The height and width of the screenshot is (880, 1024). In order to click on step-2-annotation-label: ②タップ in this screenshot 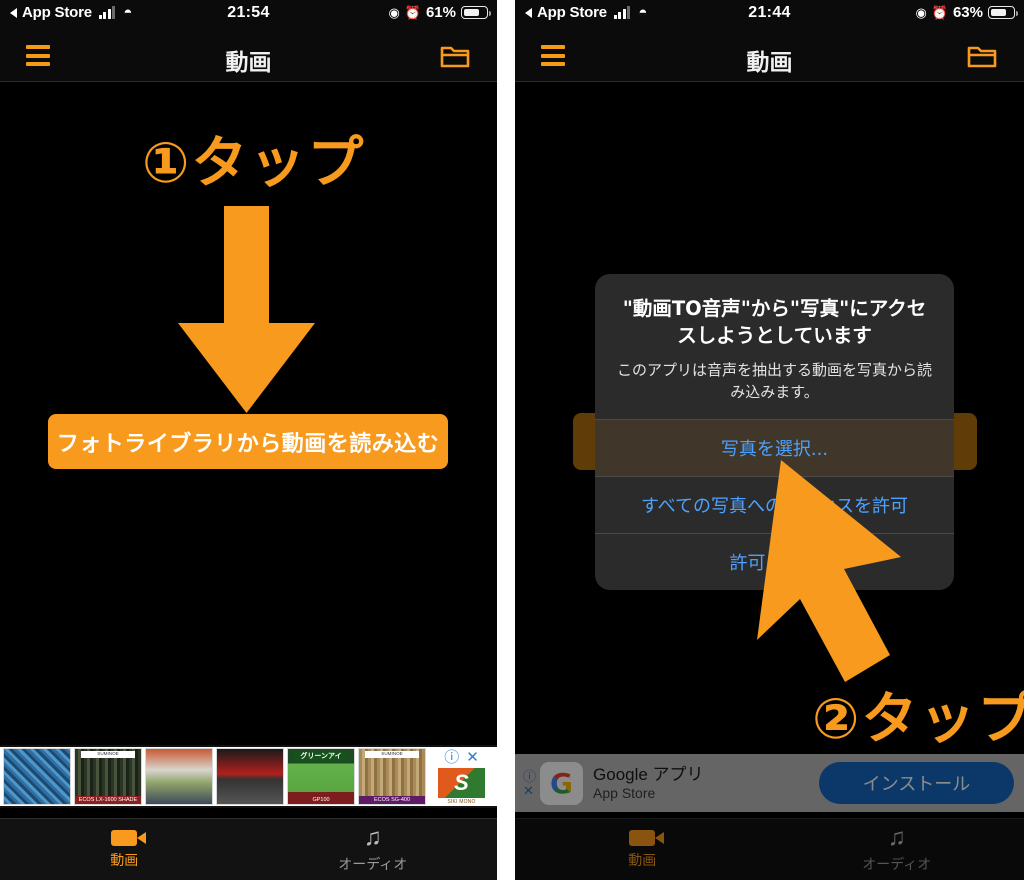, I will do `click(918, 719)`.